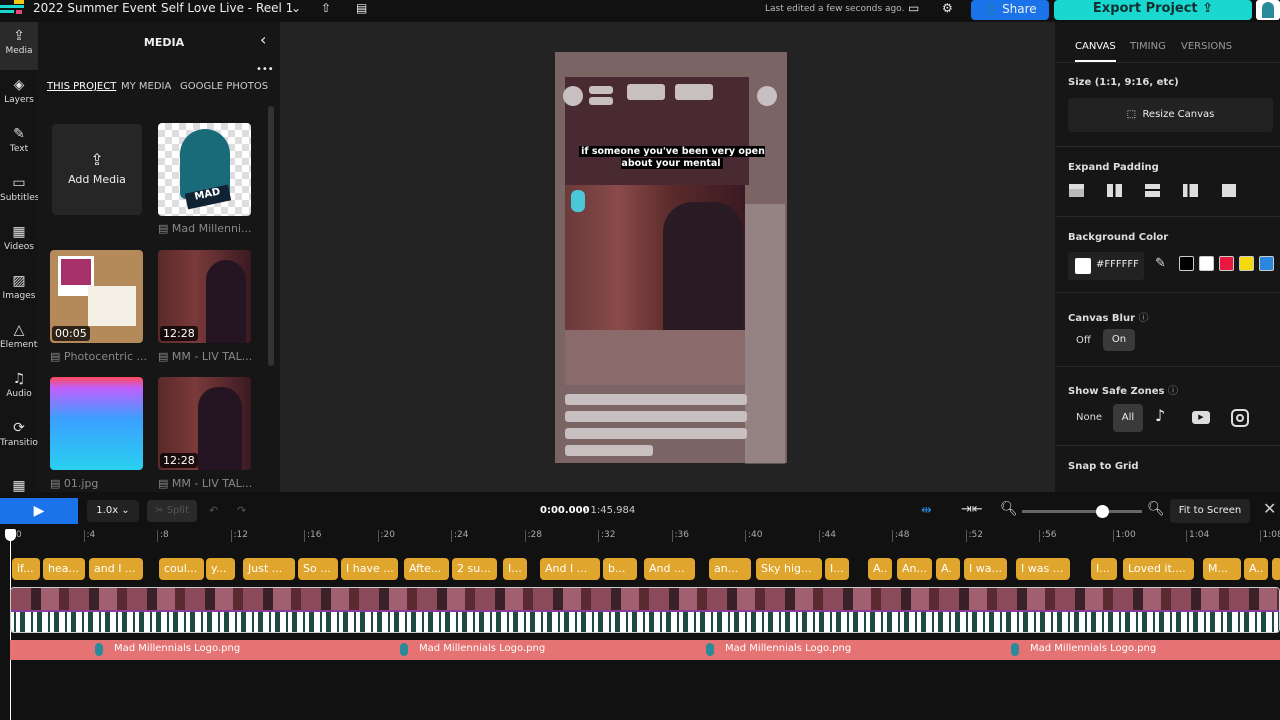 This screenshot has height=720, width=1280. Describe the element at coordinates (326, 8) in the screenshot. I see `upload-icon: ⇧` at that location.